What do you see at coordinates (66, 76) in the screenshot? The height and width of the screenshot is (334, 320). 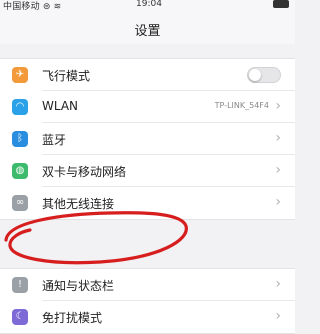 I see `row-label: 飞行模式` at bounding box center [66, 76].